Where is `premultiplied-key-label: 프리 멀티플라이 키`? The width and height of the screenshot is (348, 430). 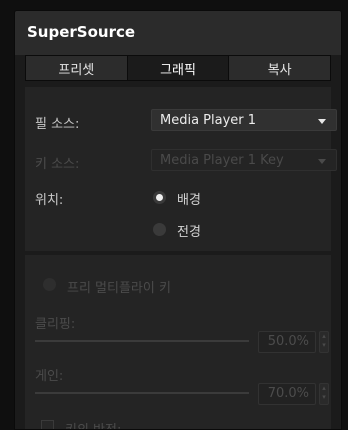
premultiplied-key-label: 프리 멀티플라이 키 is located at coordinates (119, 288).